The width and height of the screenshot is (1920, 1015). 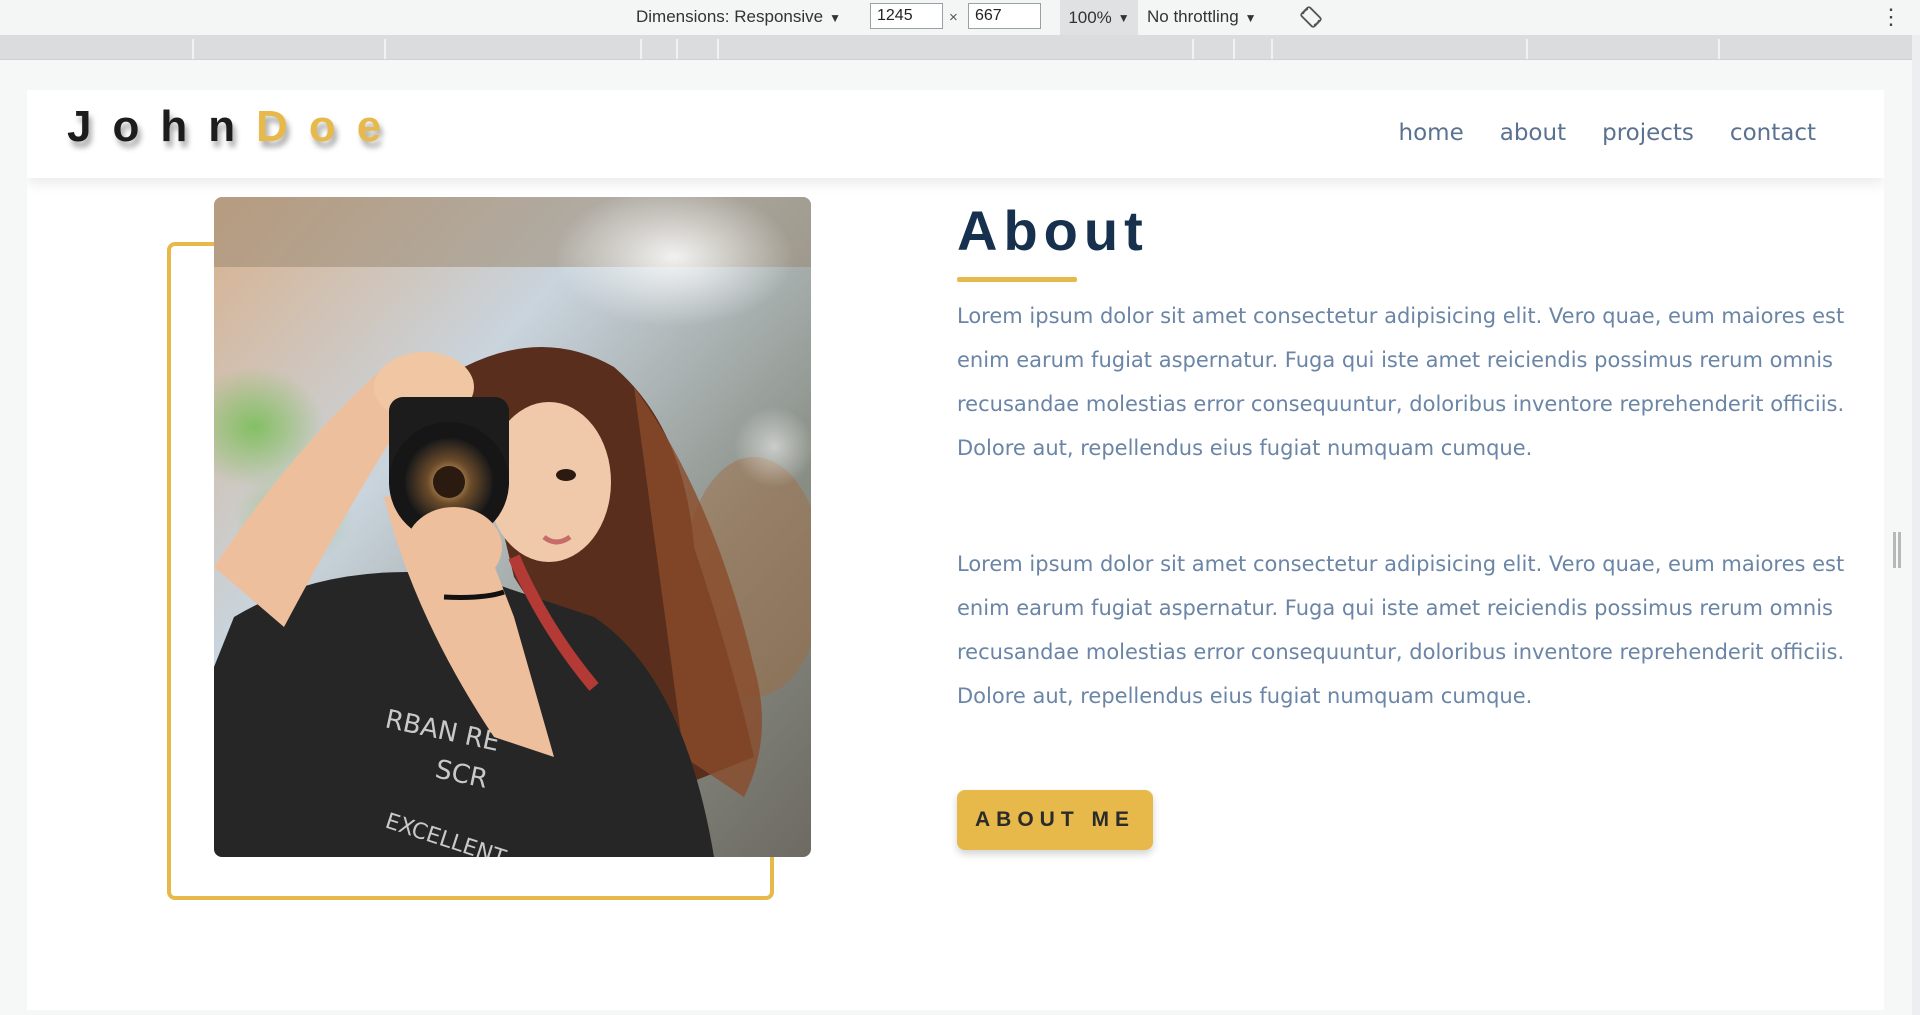 What do you see at coordinates (1648, 133) in the screenshot?
I see `nav-link-projects: projects` at bounding box center [1648, 133].